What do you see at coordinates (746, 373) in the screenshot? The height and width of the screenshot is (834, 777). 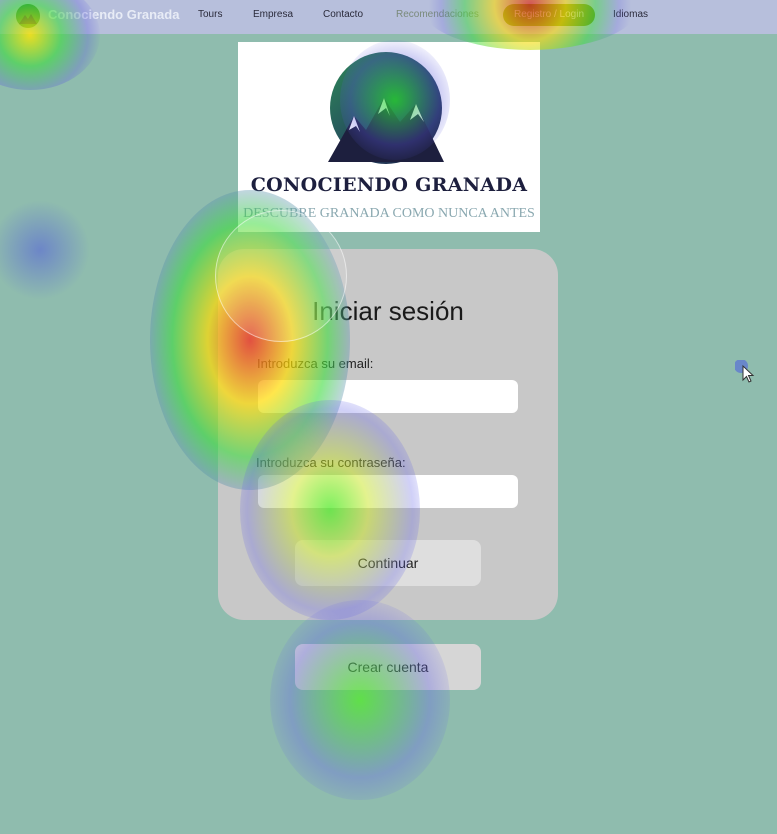 I see `mouse-pointer-icon` at bounding box center [746, 373].